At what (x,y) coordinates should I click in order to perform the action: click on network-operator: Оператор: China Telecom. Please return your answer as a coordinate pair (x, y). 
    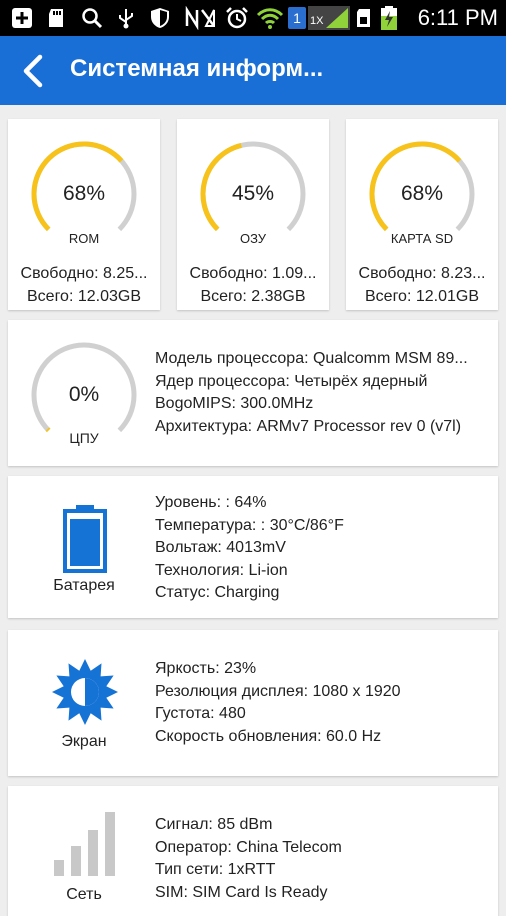
    Looking at the image, I should click on (248, 847).